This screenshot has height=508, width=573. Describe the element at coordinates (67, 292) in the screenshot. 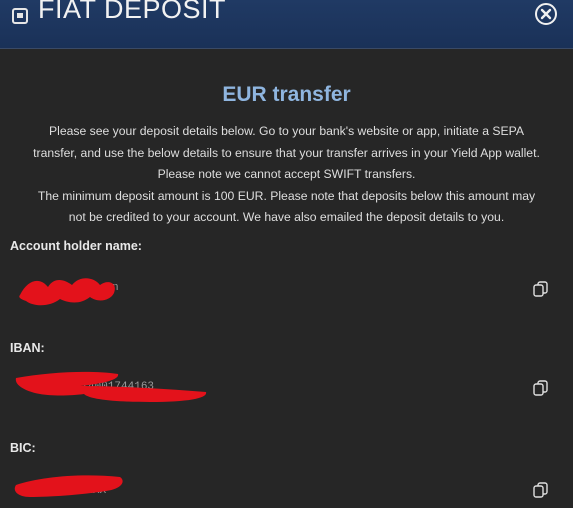

I see `redaction-mark` at that location.